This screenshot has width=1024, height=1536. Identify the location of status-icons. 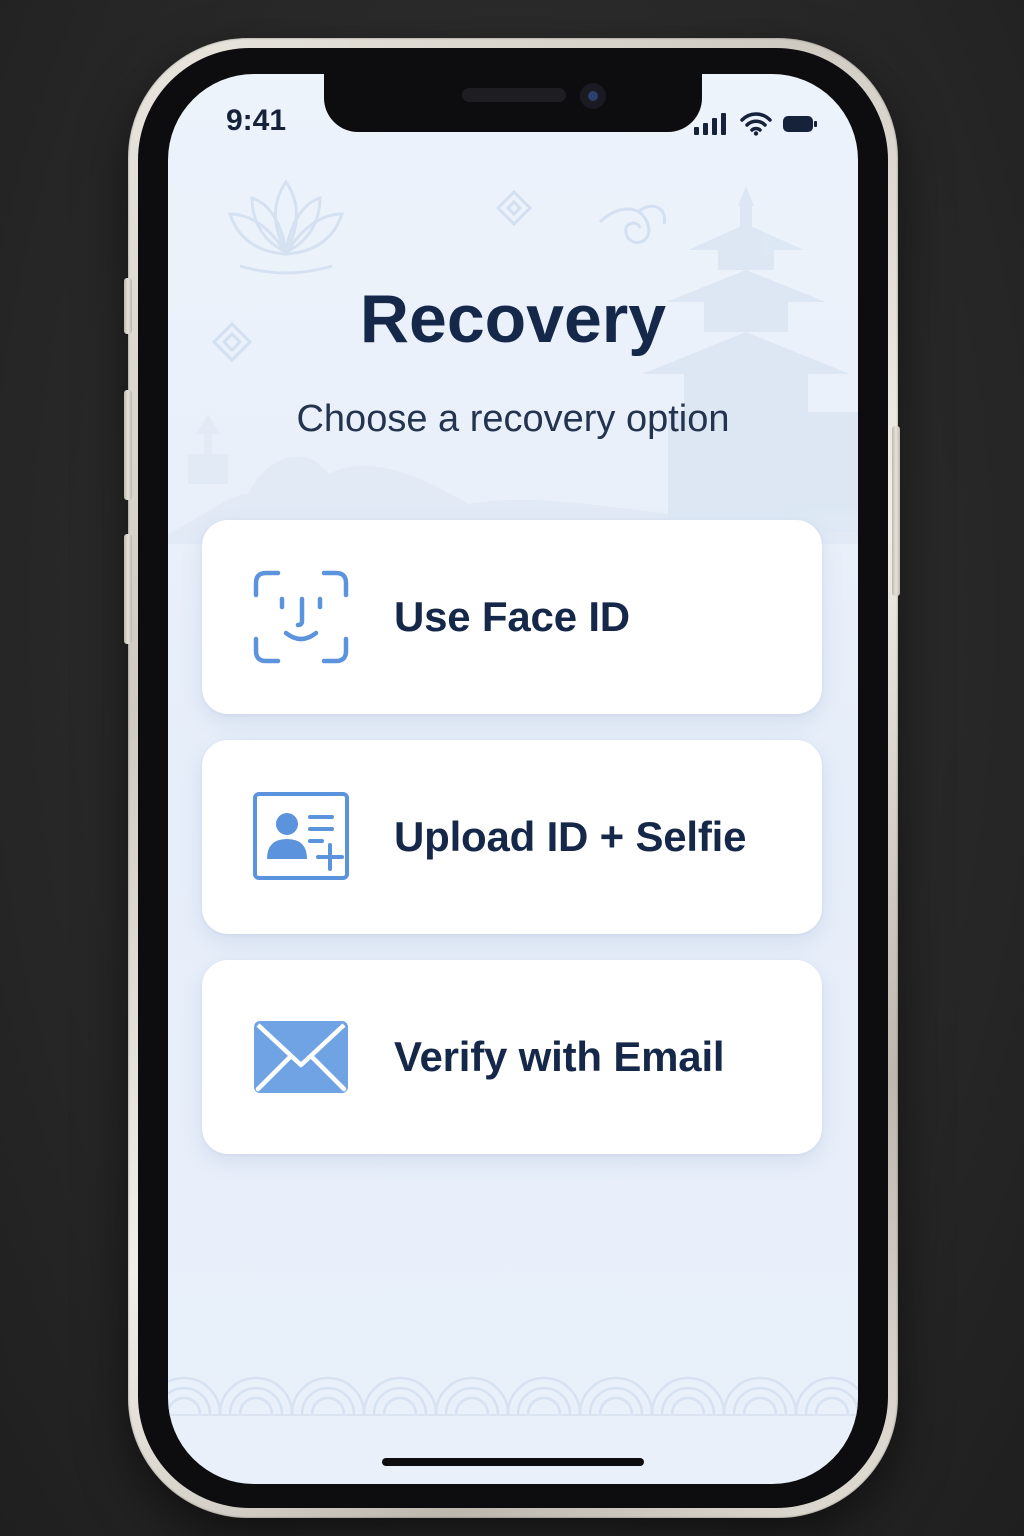
(756, 124).